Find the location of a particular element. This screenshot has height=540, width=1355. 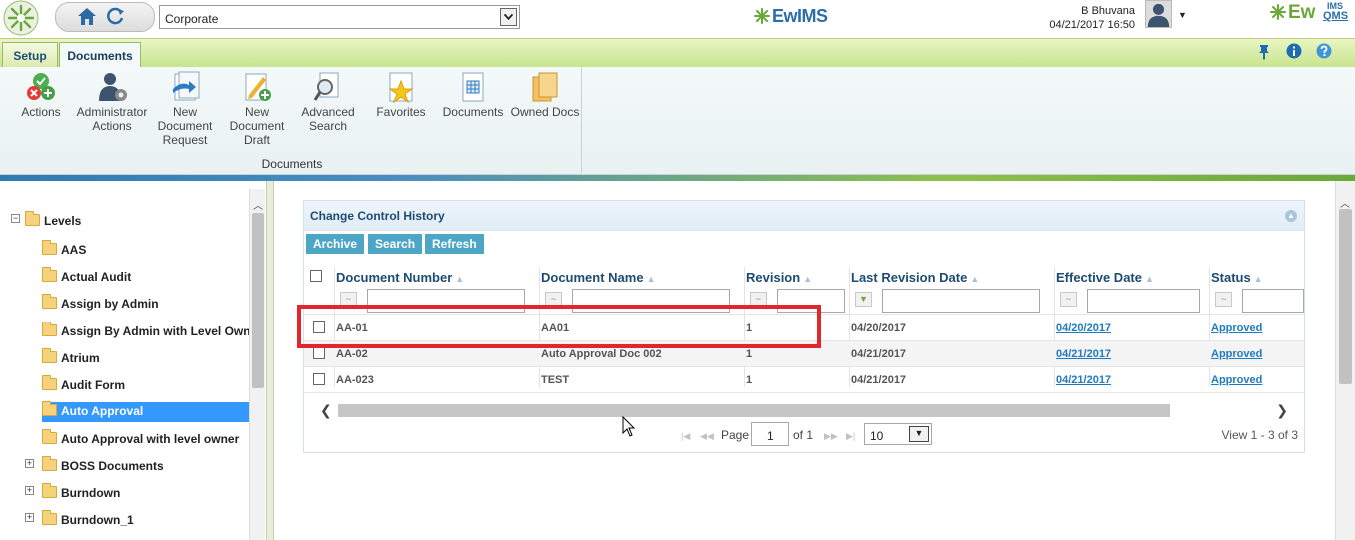

new-document-request-button: New Document Request is located at coordinates (185, 109).